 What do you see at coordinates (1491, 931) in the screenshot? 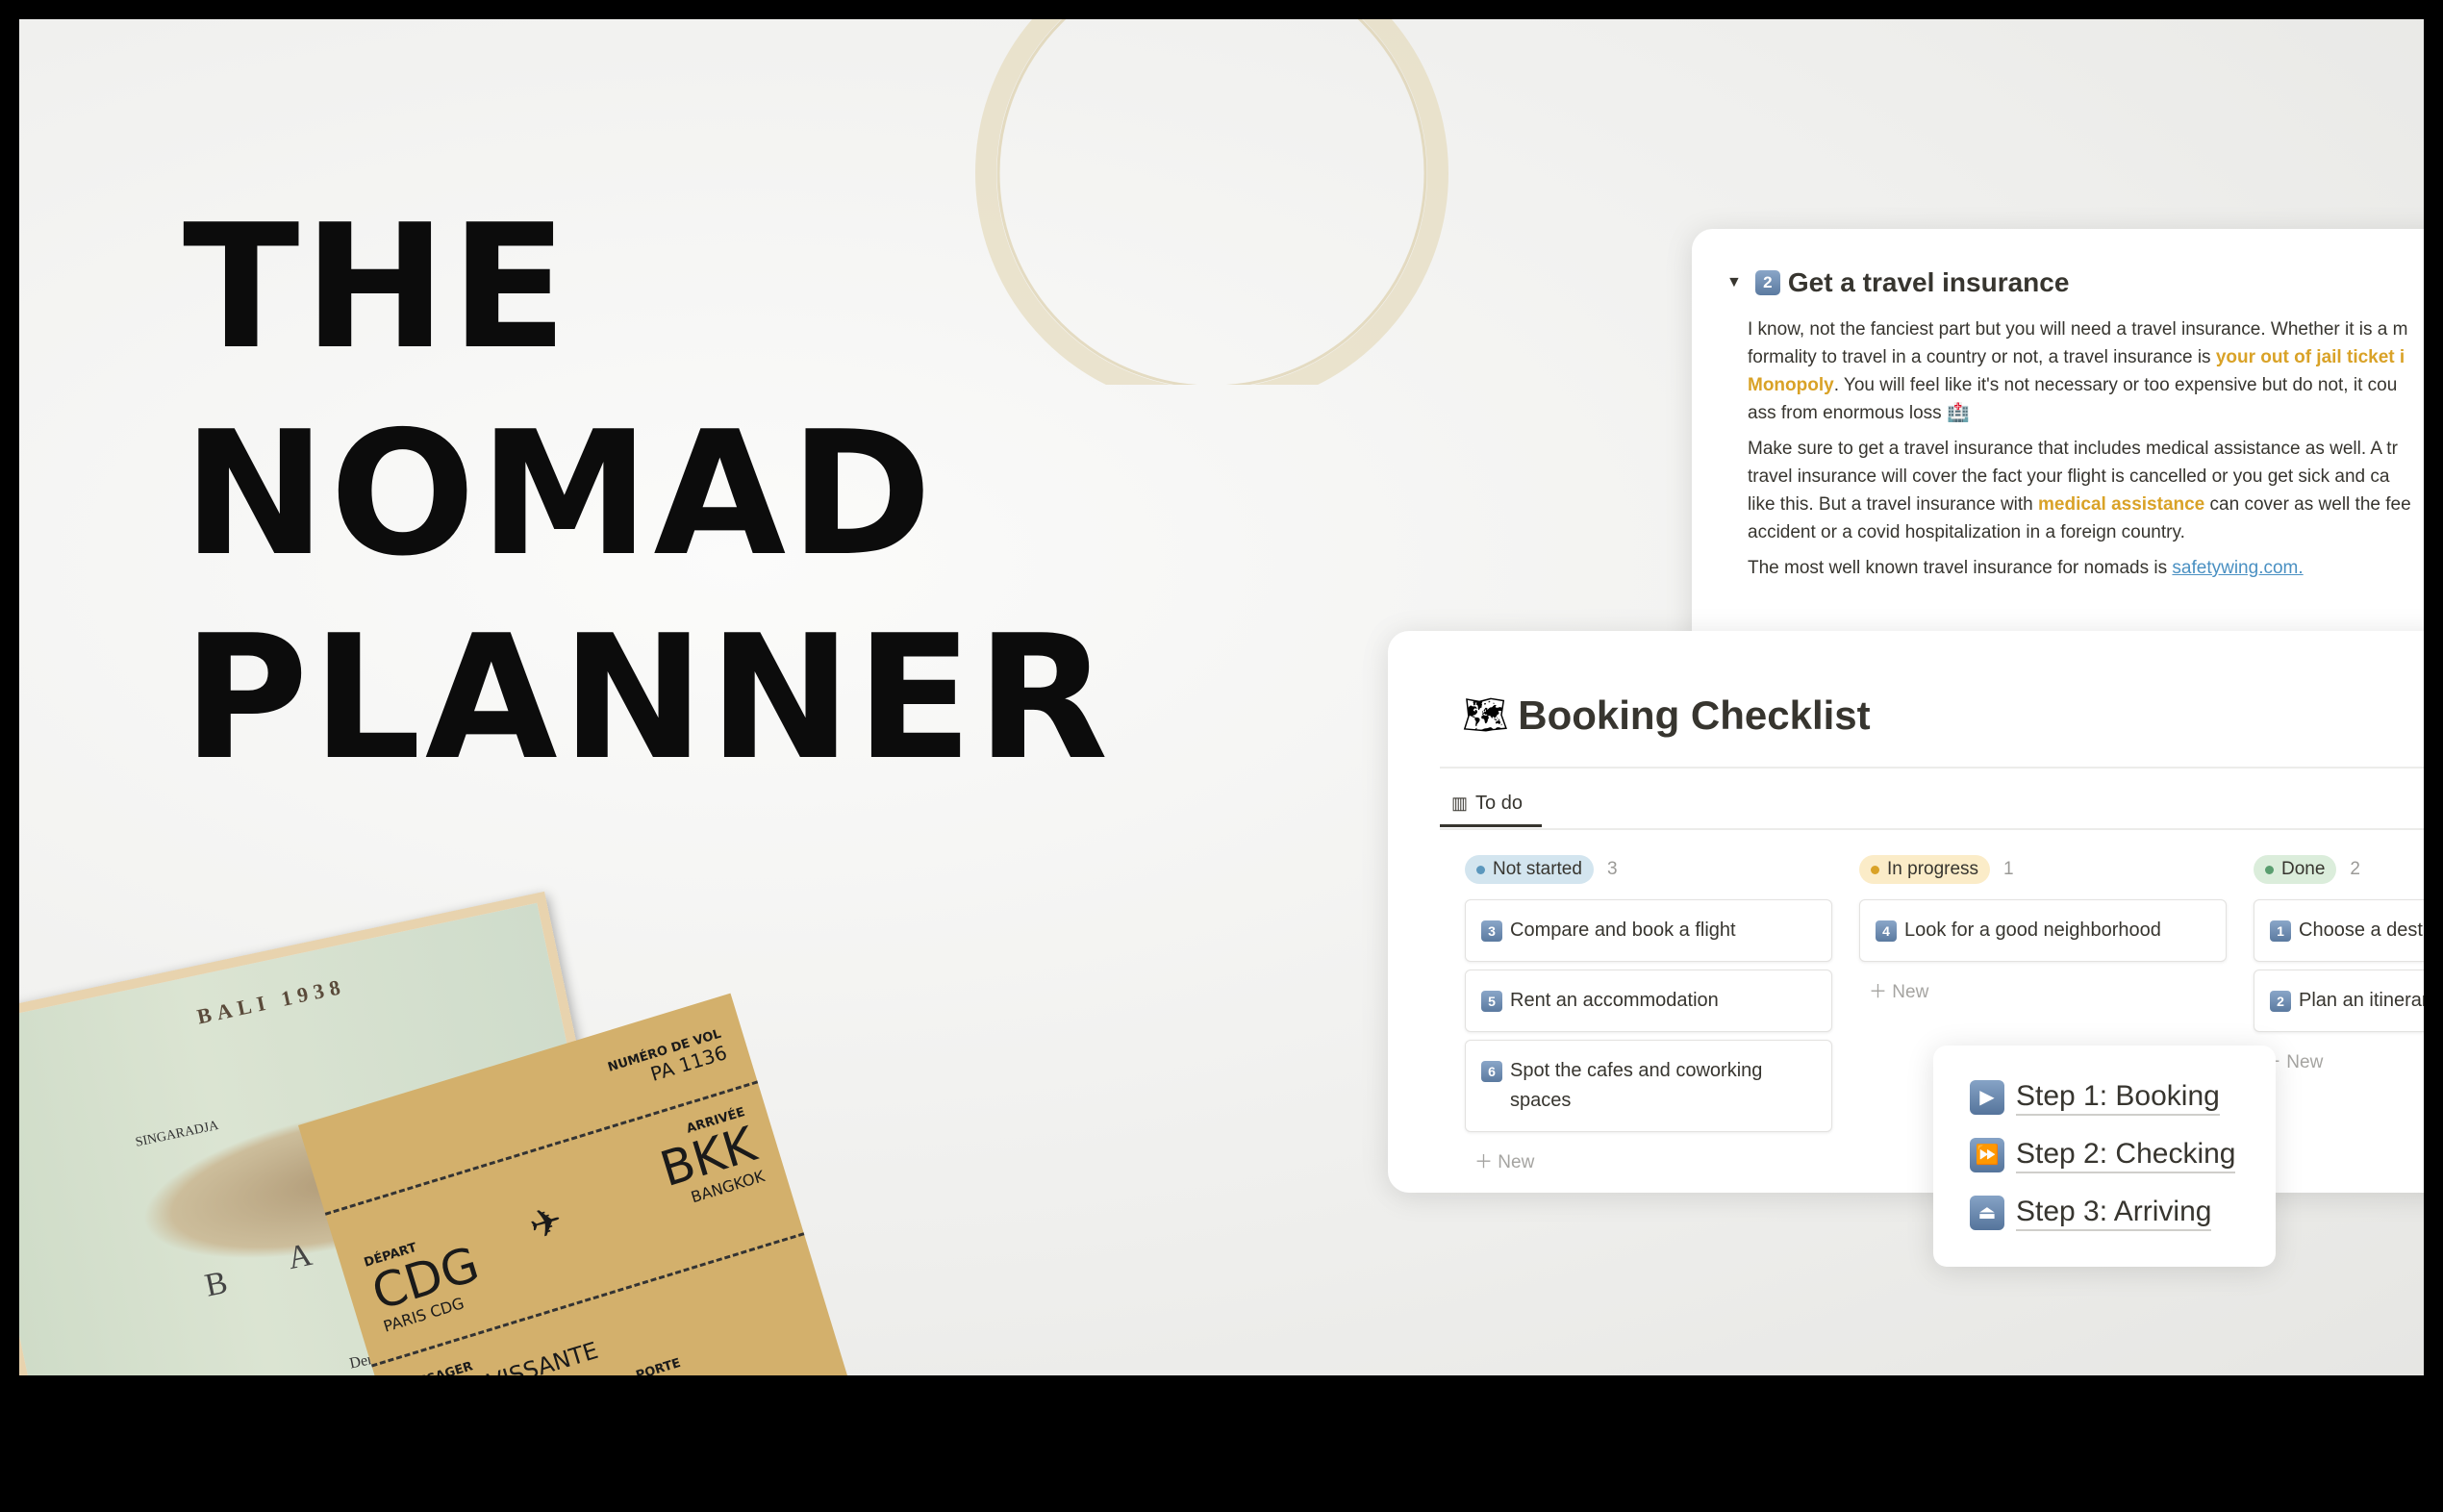
I see `keycap-3-icon: 3` at bounding box center [1491, 931].